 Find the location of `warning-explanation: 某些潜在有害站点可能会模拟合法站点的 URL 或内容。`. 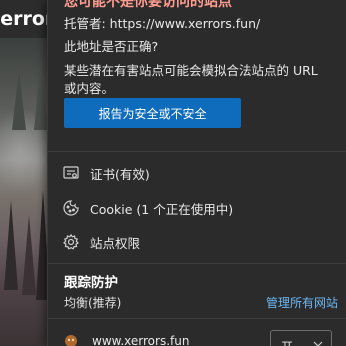

warning-explanation: 某些潜在有害站点可能会模拟合法站点的 URL 或内容。 is located at coordinates (191, 79).